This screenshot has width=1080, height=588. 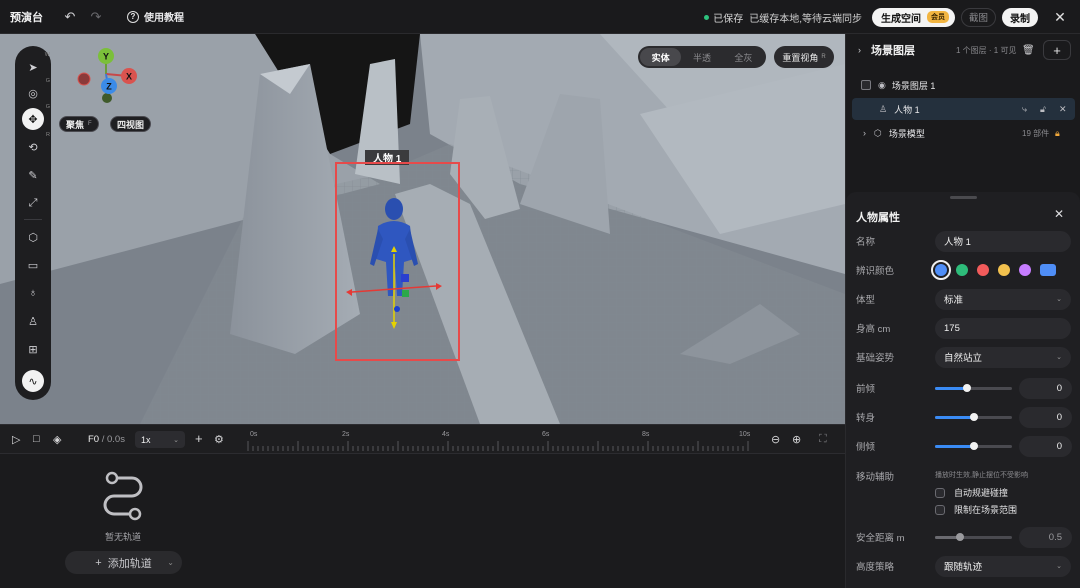 What do you see at coordinates (96, 17) in the screenshot?
I see `redo-icon: ↷` at bounding box center [96, 17].